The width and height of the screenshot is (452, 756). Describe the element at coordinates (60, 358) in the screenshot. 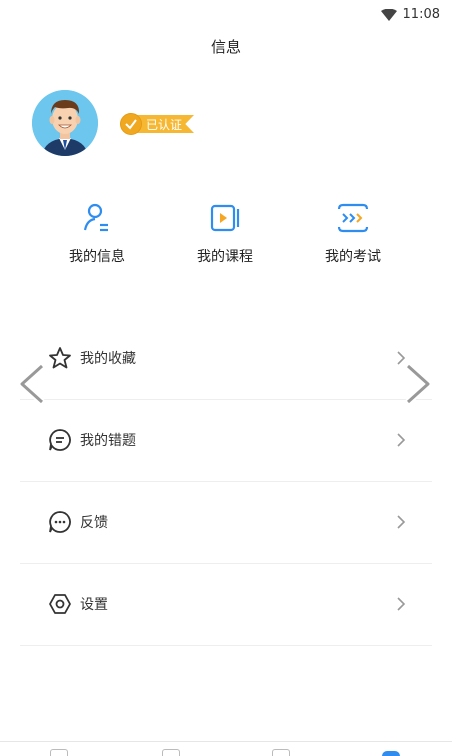

I see `star-icon` at that location.